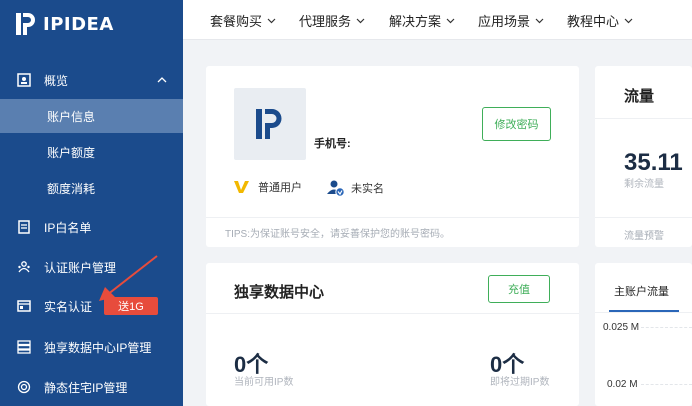 The height and width of the screenshot is (406, 692). I want to click on id-card-icon, so click(24, 306).